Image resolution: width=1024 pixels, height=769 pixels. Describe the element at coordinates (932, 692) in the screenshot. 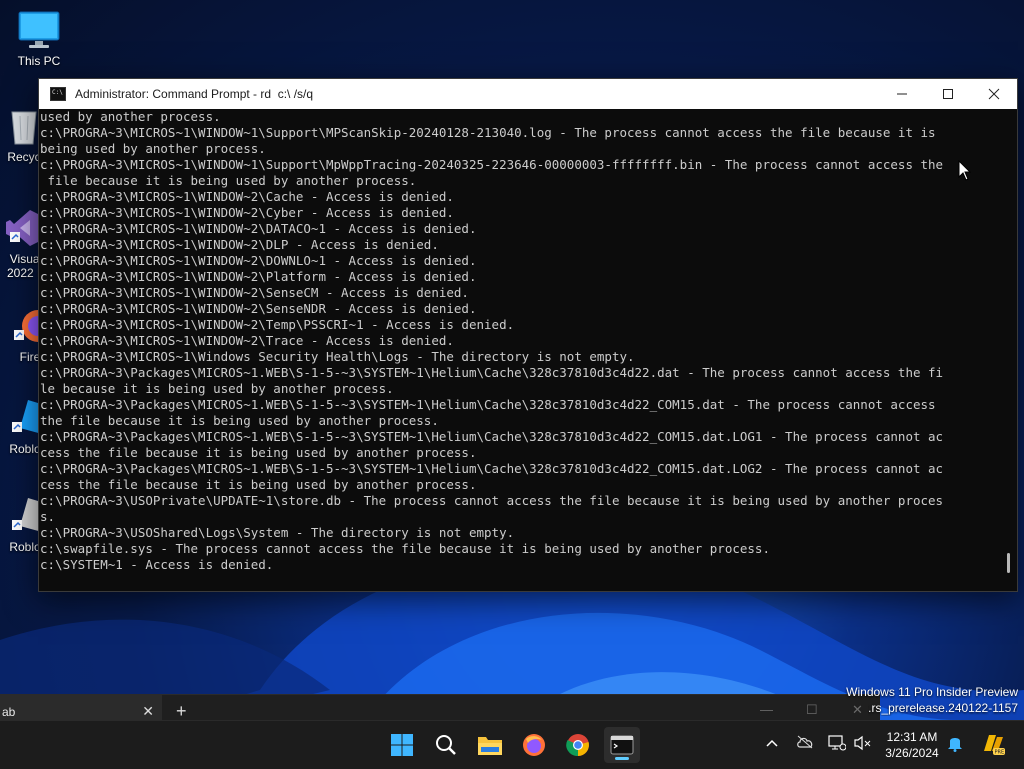

I see `watermark-line1: Windows 11 Pro Insider Preview` at that location.